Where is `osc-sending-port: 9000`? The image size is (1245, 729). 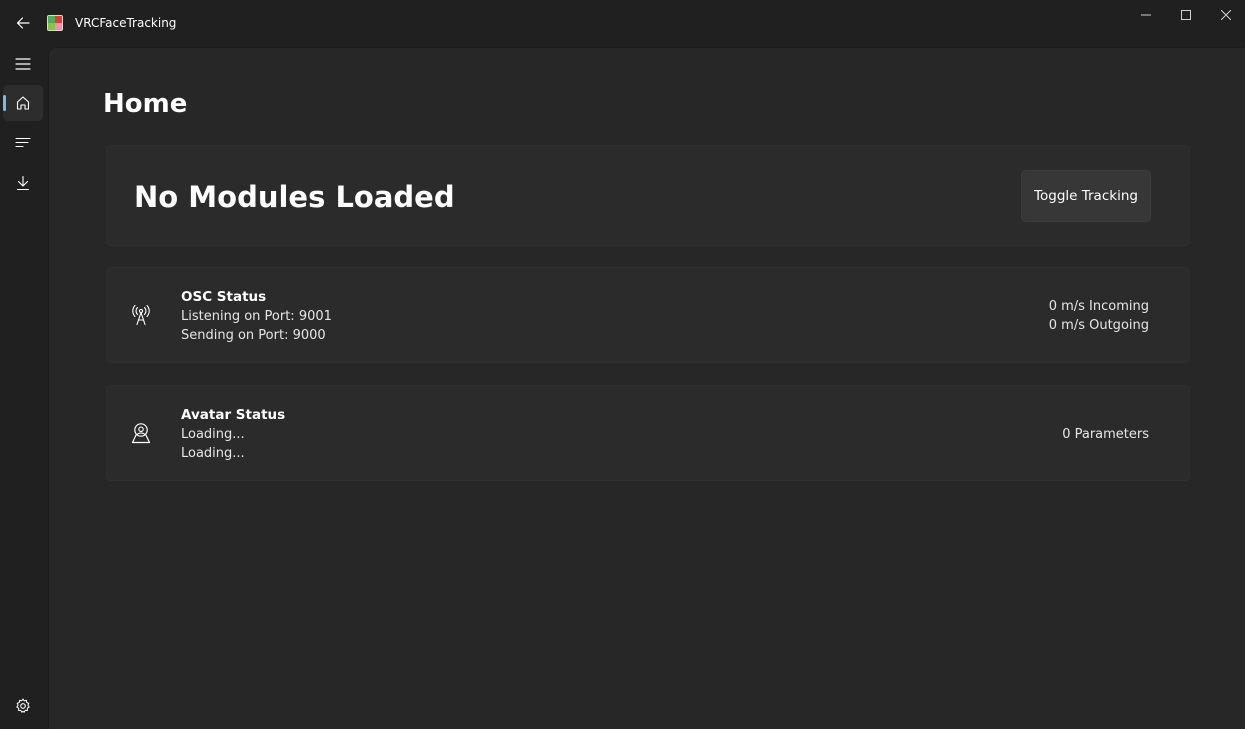
osc-sending-port: 9000 is located at coordinates (309, 335).